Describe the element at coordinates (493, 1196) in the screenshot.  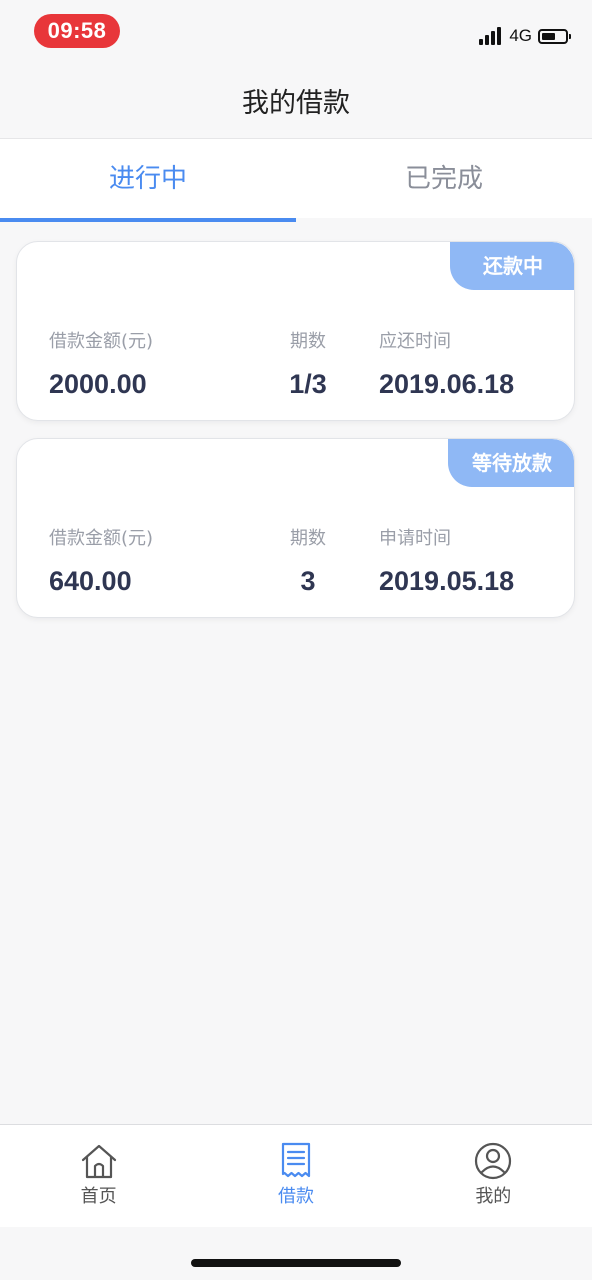
I see `bottom-nav-profile-label: 我的` at that location.